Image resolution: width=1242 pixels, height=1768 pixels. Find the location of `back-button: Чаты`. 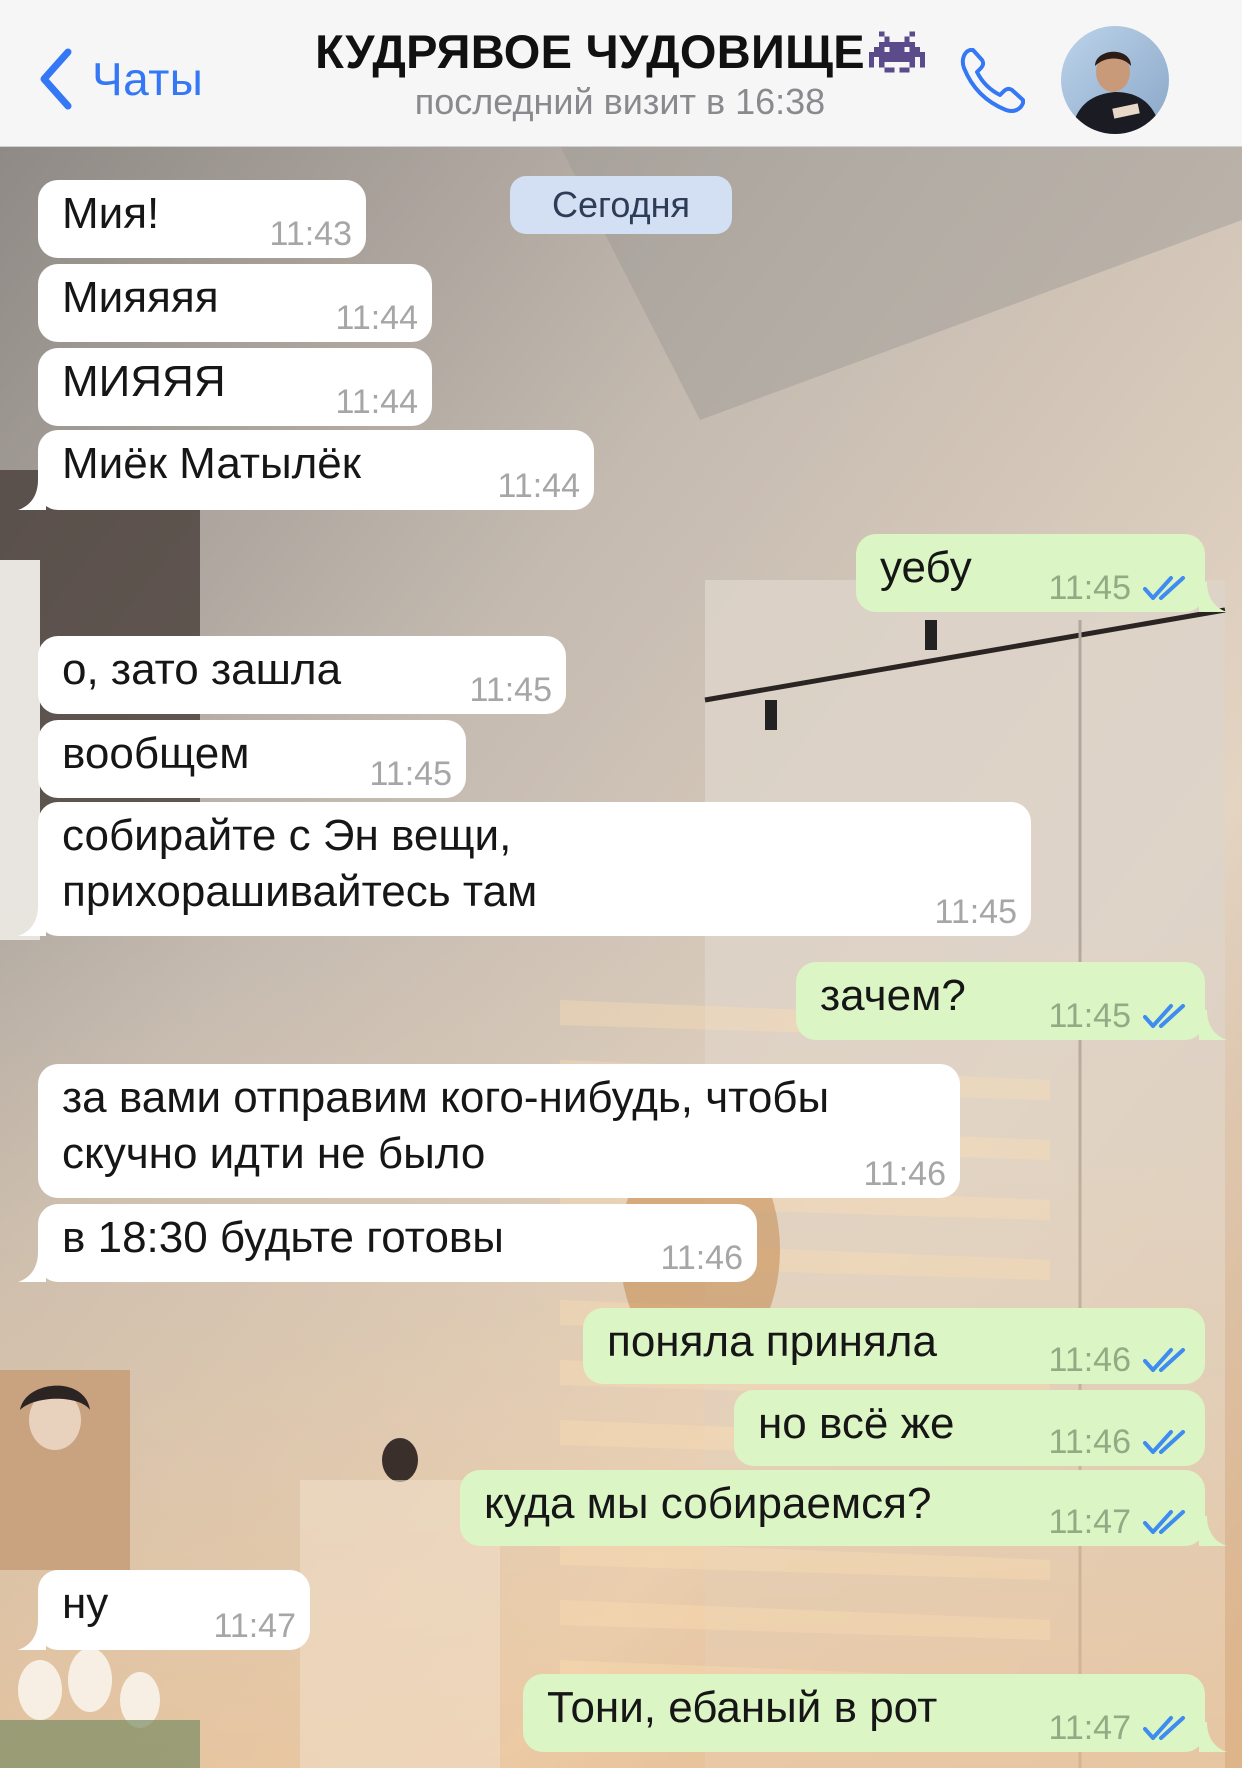

back-button: Чаты is located at coordinates (119, 79).